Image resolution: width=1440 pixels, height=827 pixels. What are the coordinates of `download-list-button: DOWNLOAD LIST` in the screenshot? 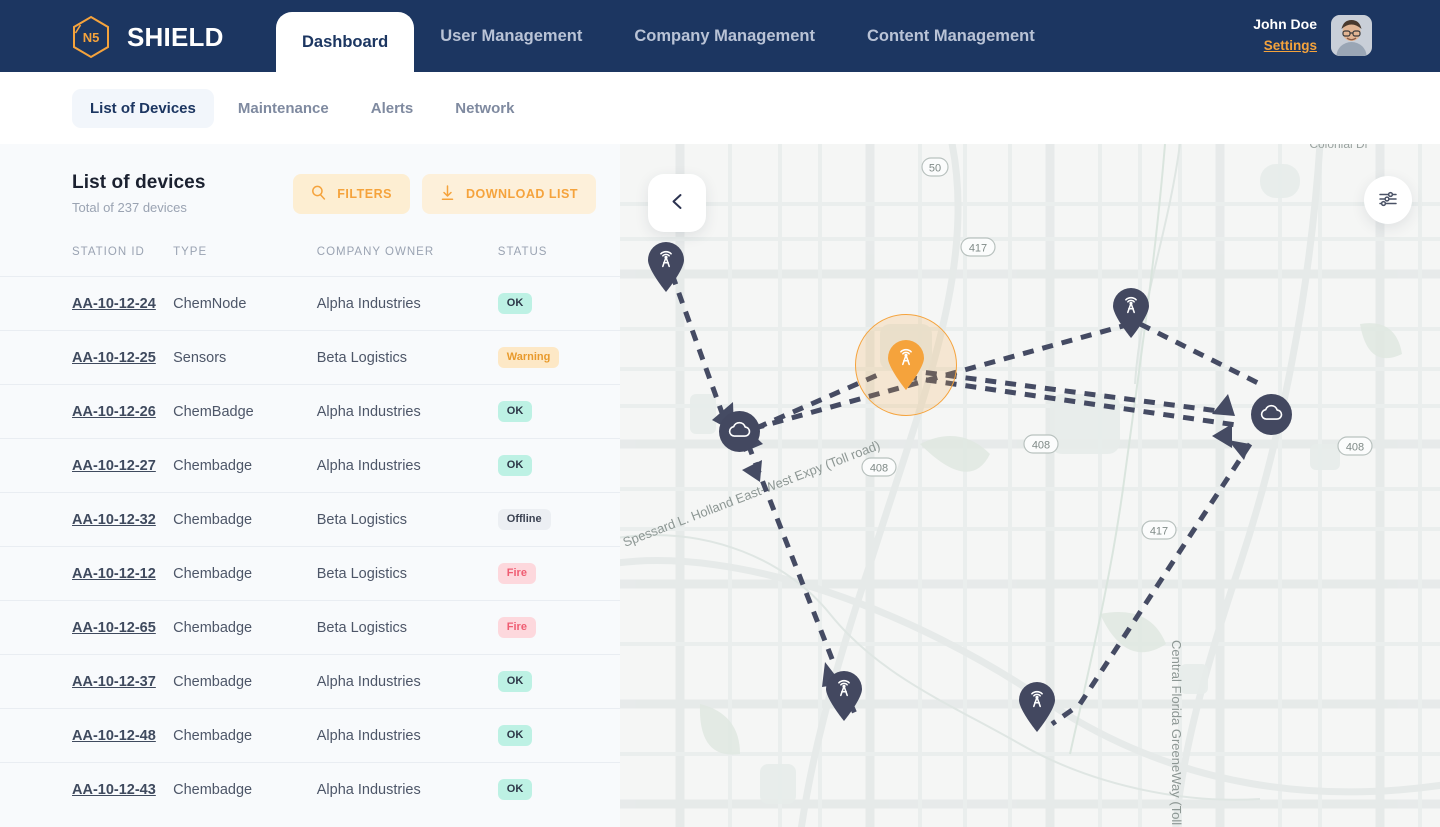 It's located at (508, 194).